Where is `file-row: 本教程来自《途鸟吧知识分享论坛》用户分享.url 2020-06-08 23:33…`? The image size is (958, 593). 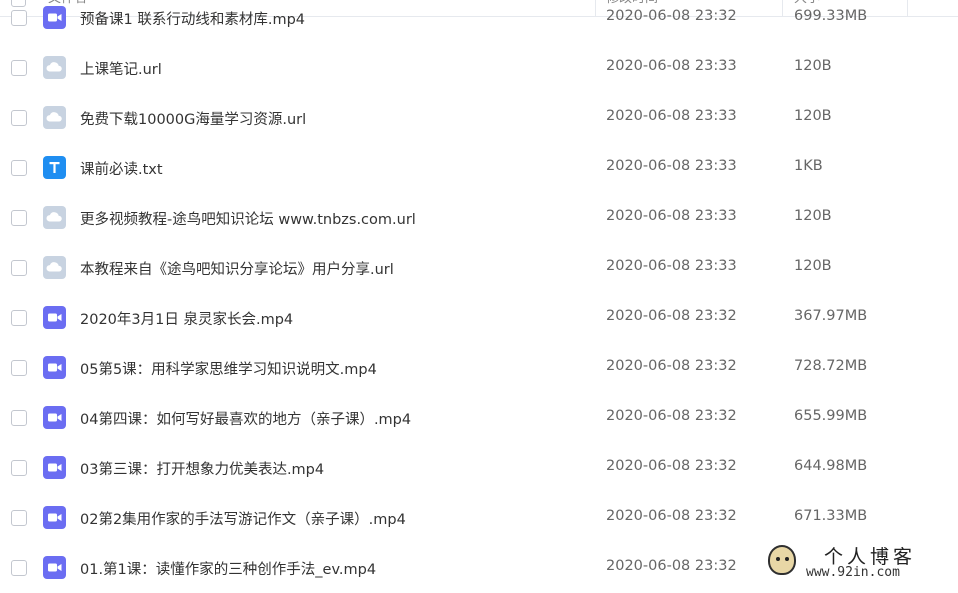 file-row: 本教程来自《途鸟吧知识分享论坛》用户分享.url 2020-06-08 23:33… is located at coordinates (479, 268).